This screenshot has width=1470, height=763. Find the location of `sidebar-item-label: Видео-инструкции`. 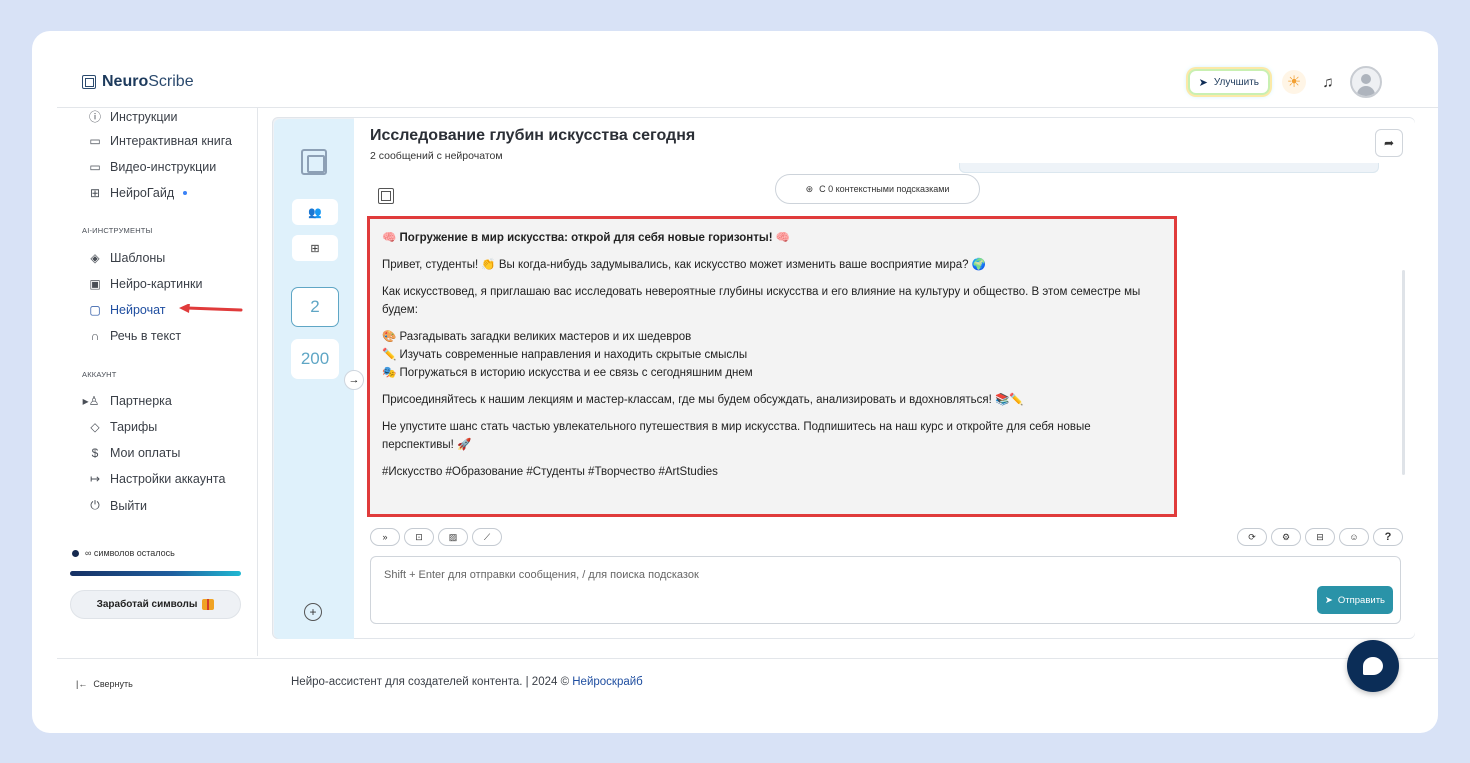

sidebar-item-label: Видео-инструкции is located at coordinates (163, 167).